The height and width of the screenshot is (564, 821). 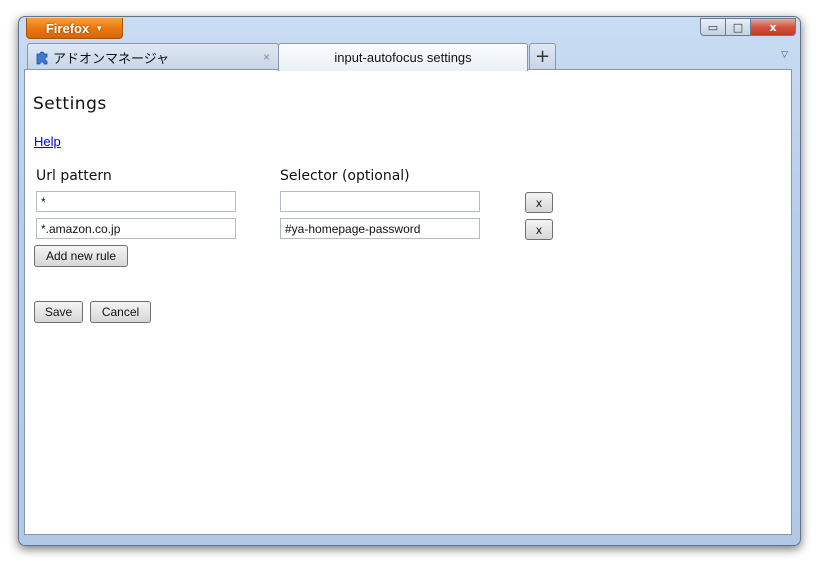 I want to click on list-all-tabs-button: ▽, so click(x=784, y=55).